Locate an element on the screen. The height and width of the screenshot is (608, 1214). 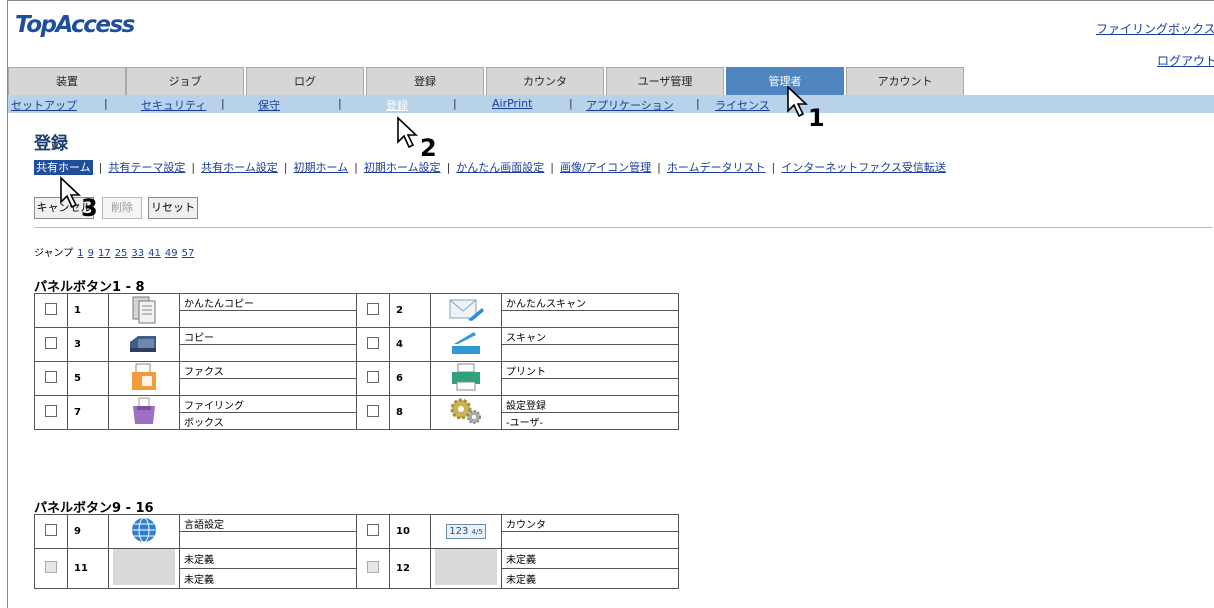
panel-label: ボックス is located at coordinates (268, 421).